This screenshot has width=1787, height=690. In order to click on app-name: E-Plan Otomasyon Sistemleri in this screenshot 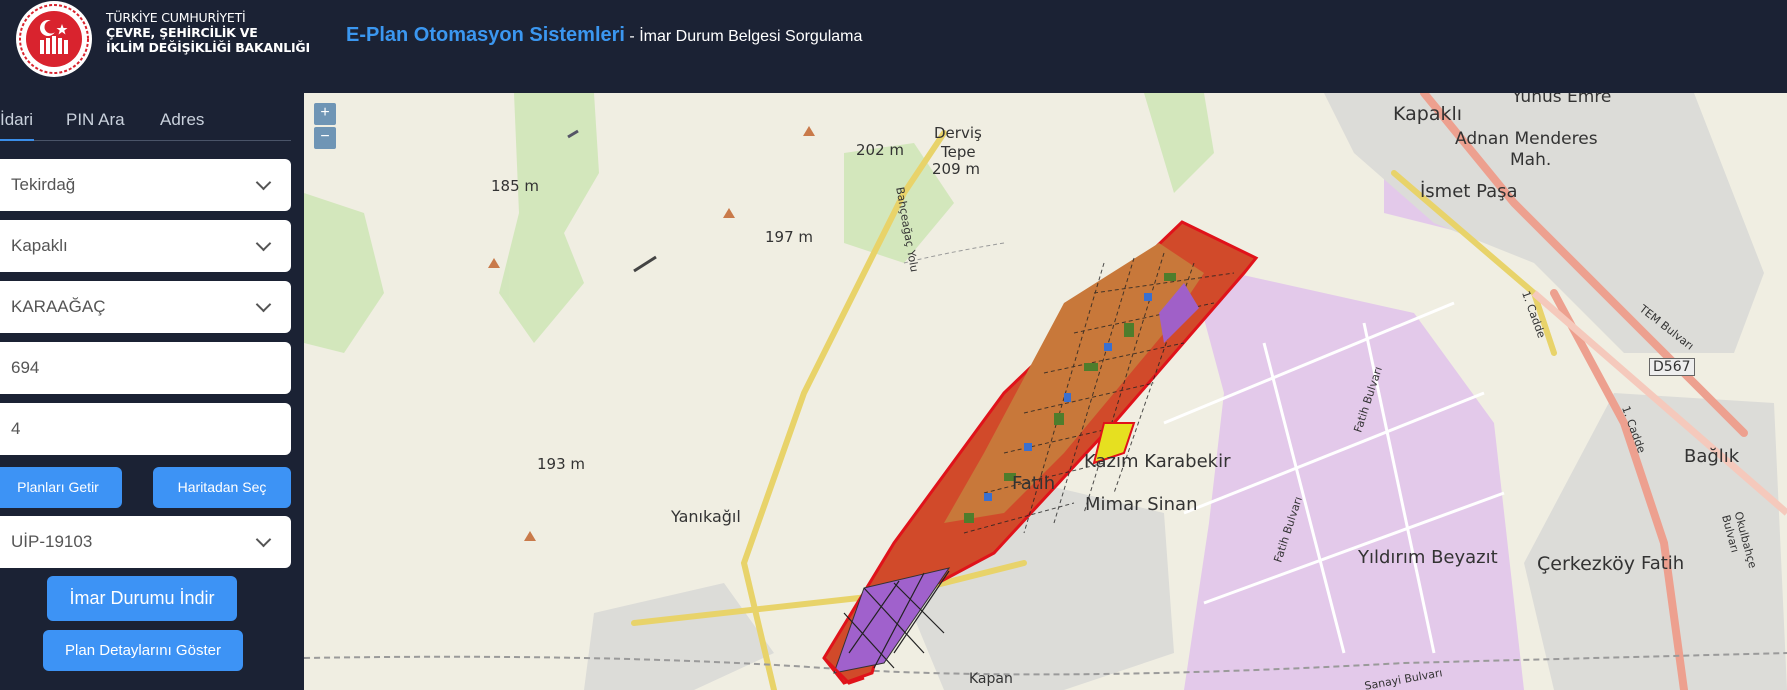, I will do `click(485, 35)`.